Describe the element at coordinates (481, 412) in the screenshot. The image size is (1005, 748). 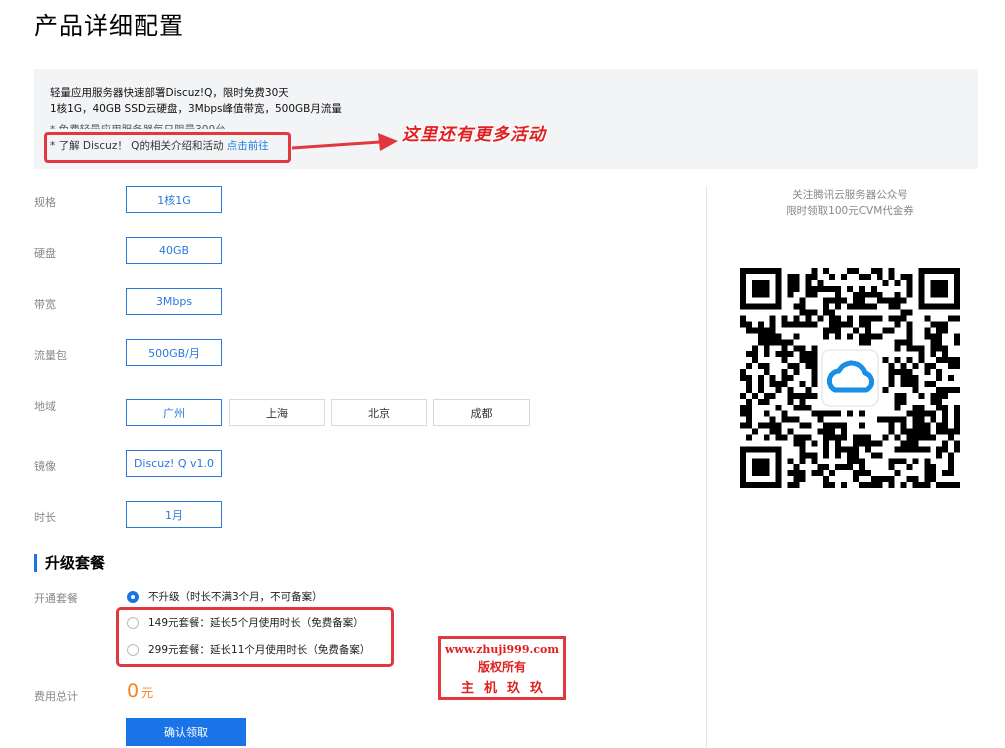
I see `region-option-chengdu: 成都` at that location.